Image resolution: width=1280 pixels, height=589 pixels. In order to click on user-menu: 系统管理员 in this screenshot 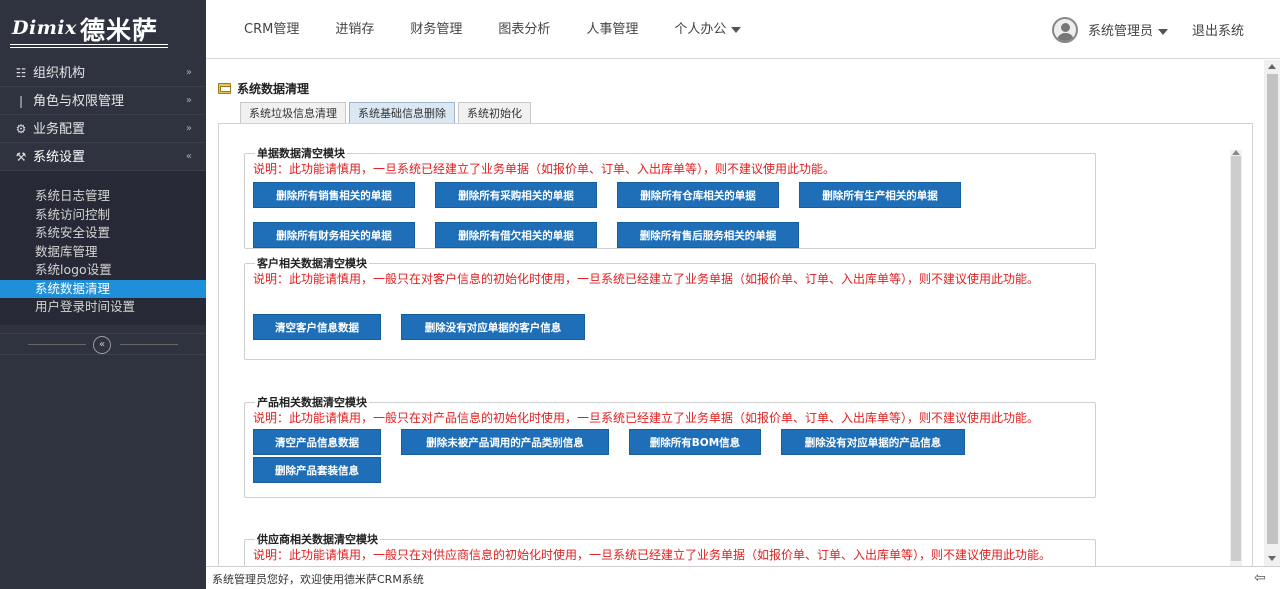, I will do `click(1128, 29)`.